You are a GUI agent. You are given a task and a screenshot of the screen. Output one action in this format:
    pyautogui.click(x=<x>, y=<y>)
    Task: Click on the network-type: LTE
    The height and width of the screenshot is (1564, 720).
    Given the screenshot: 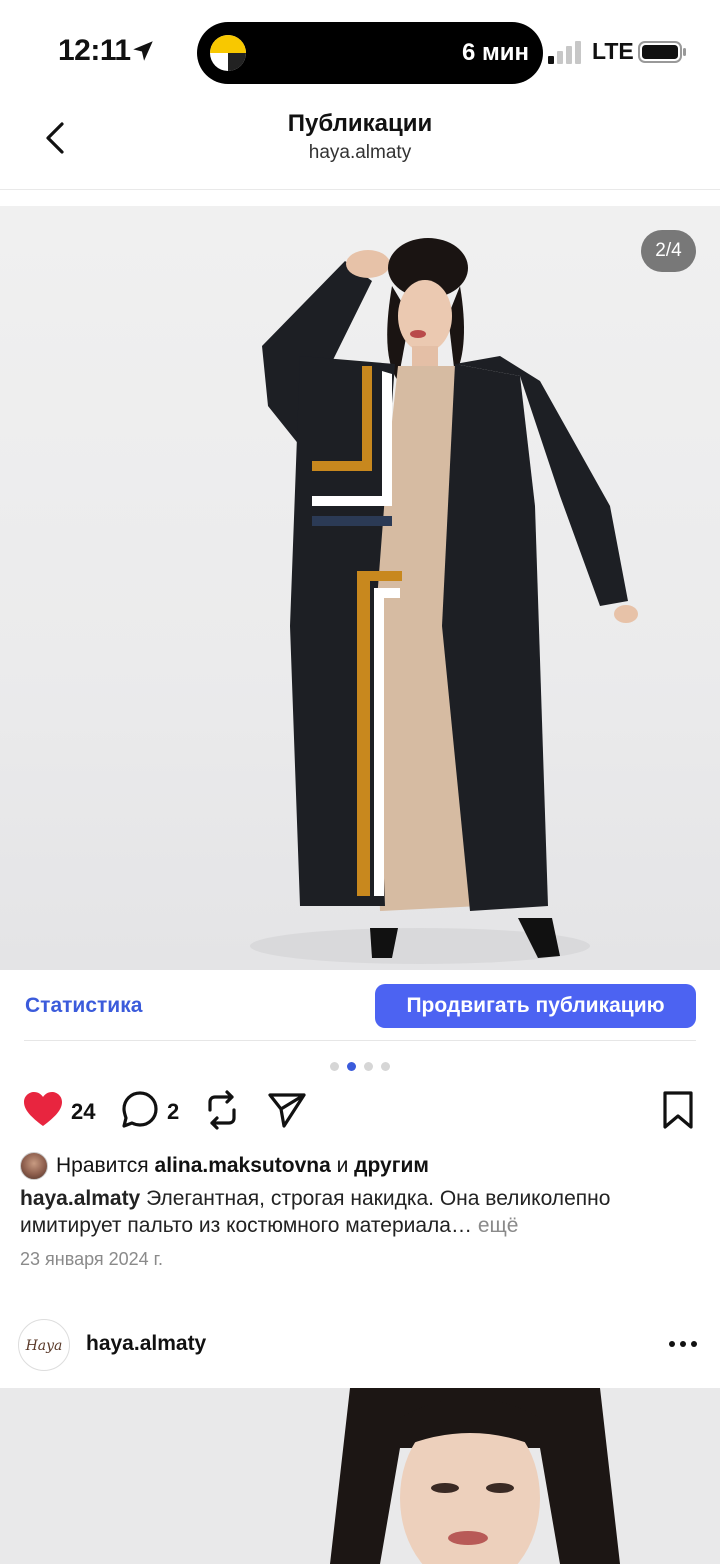 What is the action you would take?
    pyautogui.click(x=613, y=51)
    